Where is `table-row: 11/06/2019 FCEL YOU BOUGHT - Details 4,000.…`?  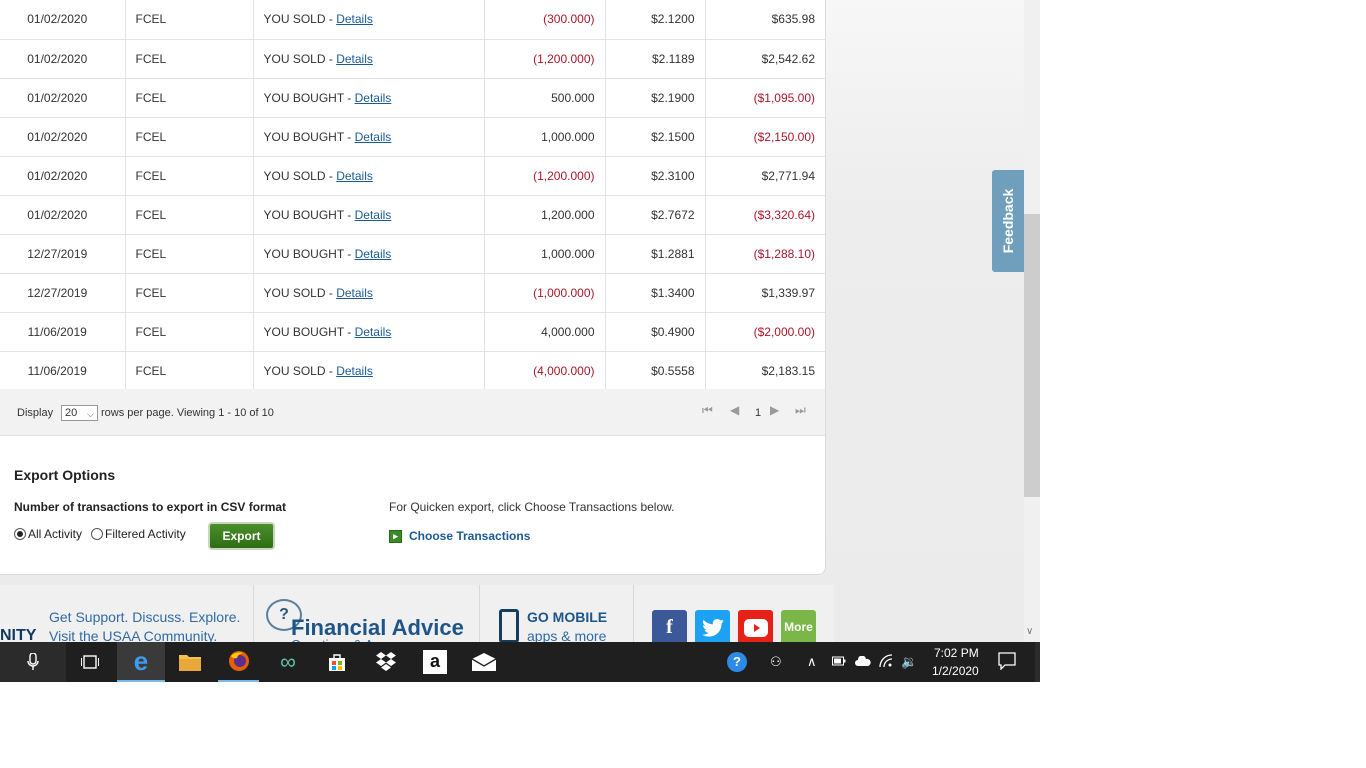 table-row: 11/06/2019 FCEL YOU BOUGHT - Details 4,000.… is located at coordinates (412, 332).